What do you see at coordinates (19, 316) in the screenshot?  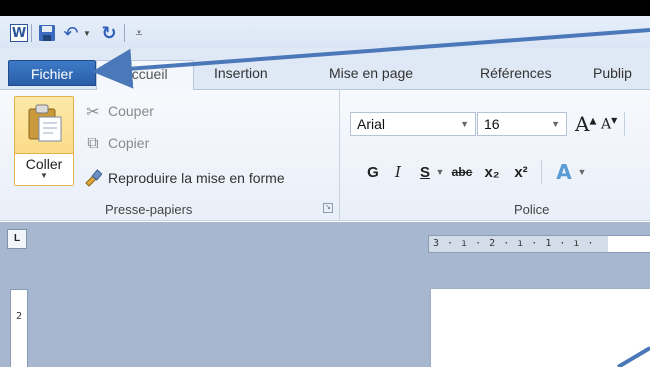 I see `vertical-ruler-number: 2` at bounding box center [19, 316].